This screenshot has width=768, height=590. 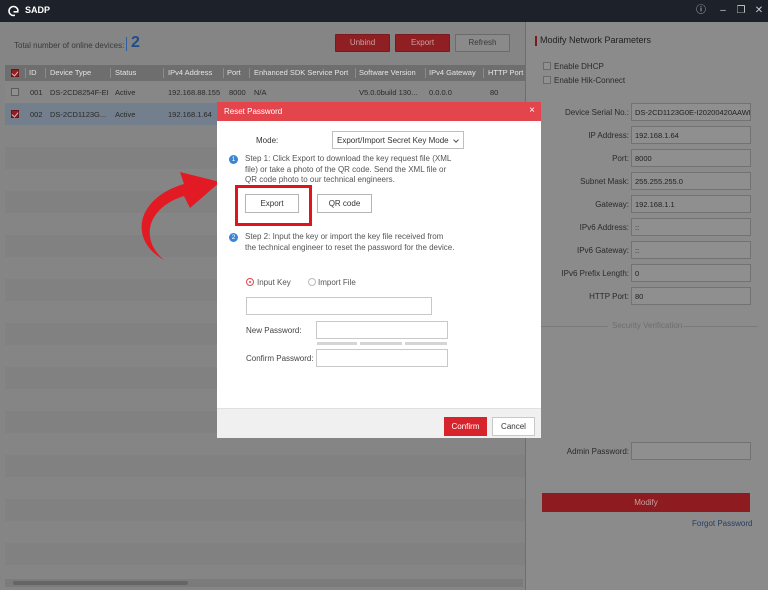 What do you see at coordinates (513, 426) in the screenshot?
I see `cancel-button: Cancel` at bounding box center [513, 426].